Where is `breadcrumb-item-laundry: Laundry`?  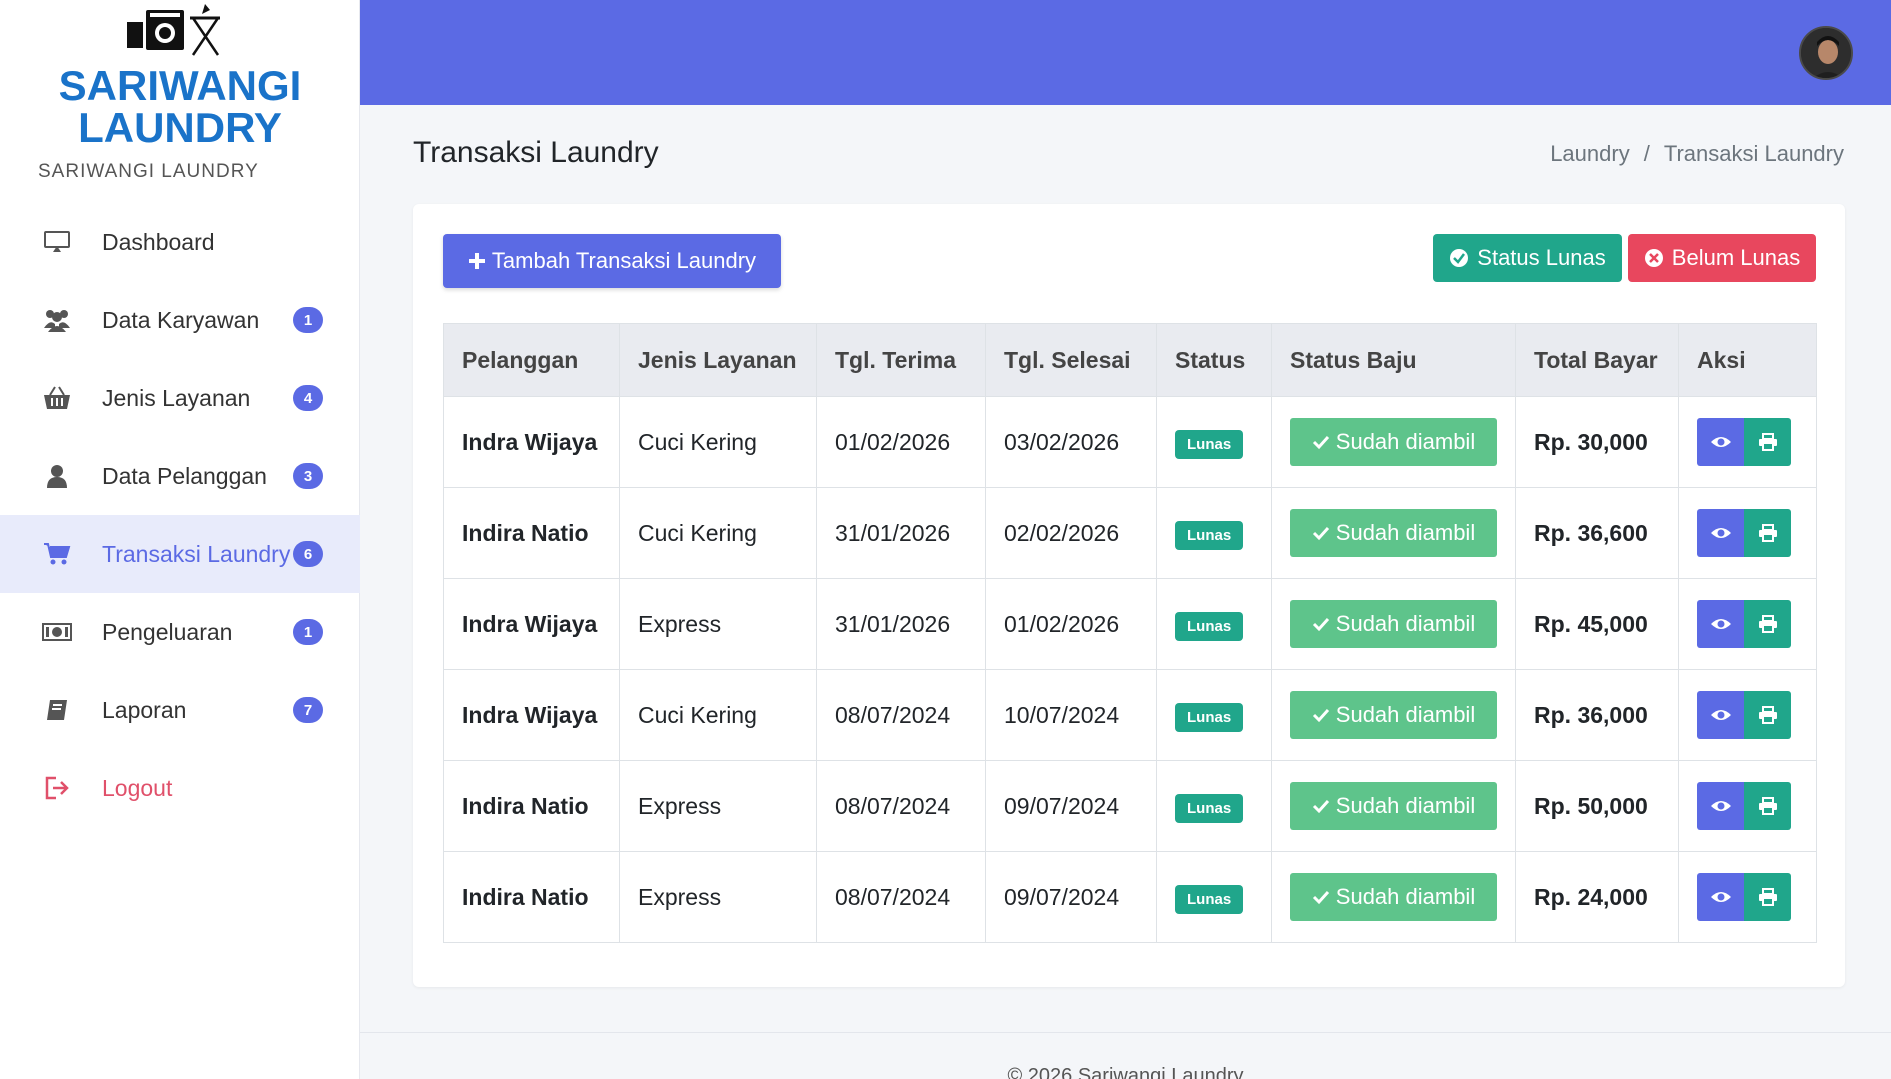
breadcrumb-item-laundry: Laundry is located at coordinates (1590, 154).